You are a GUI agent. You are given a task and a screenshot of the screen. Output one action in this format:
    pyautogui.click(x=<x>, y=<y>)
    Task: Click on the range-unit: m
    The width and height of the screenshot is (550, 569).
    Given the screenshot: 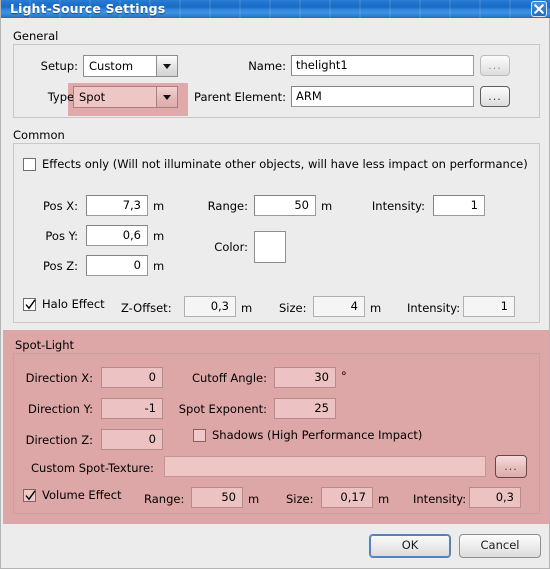 What is the action you would take?
    pyautogui.click(x=327, y=206)
    